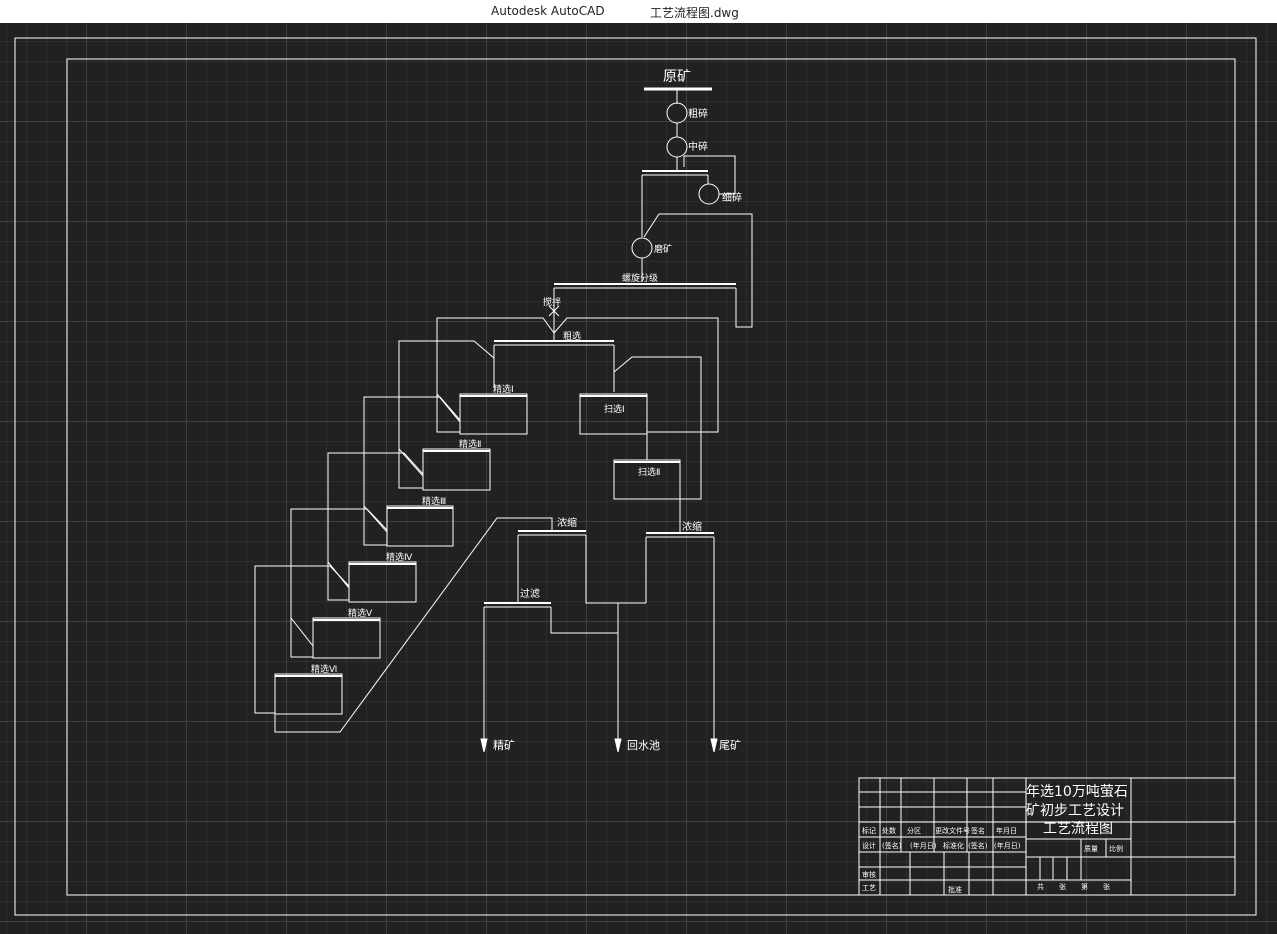  What do you see at coordinates (470, 444) in the screenshot?
I see `label-cleaner-2: 精选Ⅱ` at bounding box center [470, 444].